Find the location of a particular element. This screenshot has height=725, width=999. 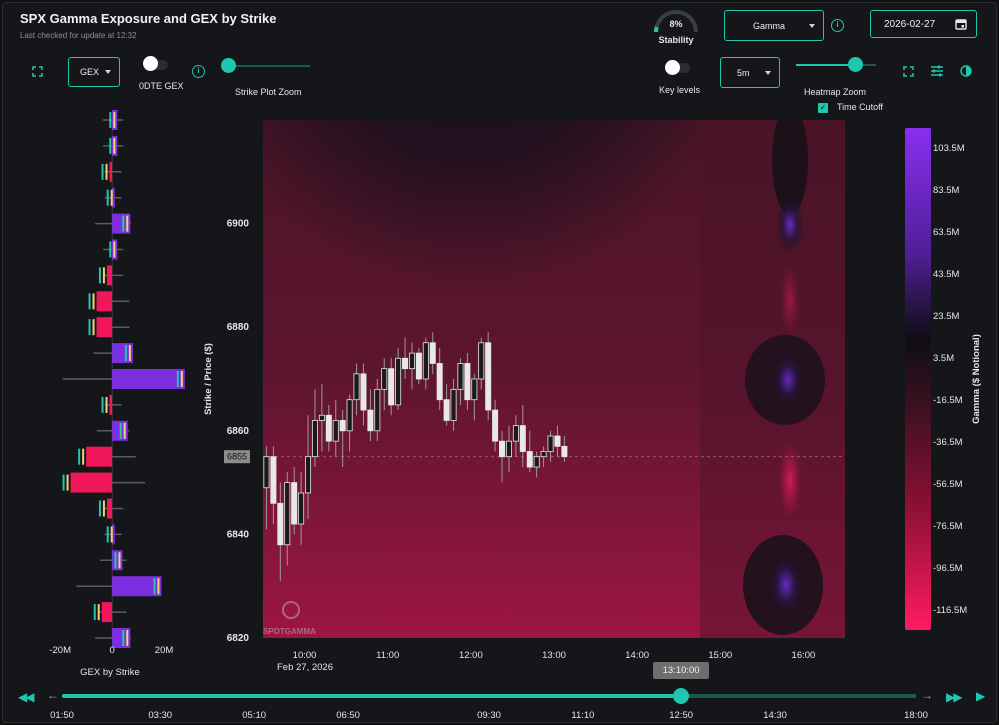

heatmap-x-tick: 15:00 is located at coordinates (720, 655).